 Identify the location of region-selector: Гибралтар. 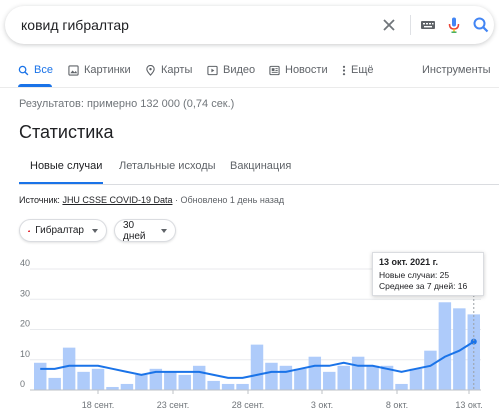
(63, 230).